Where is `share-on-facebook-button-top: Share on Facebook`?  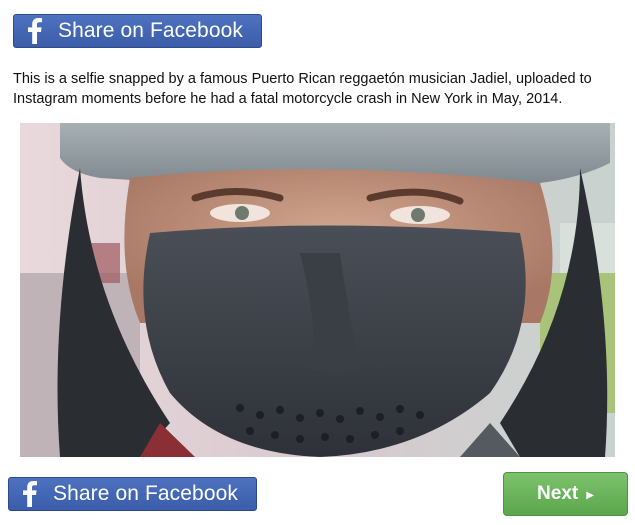
share-on-facebook-button-top: Share on Facebook is located at coordinates (137, 31).